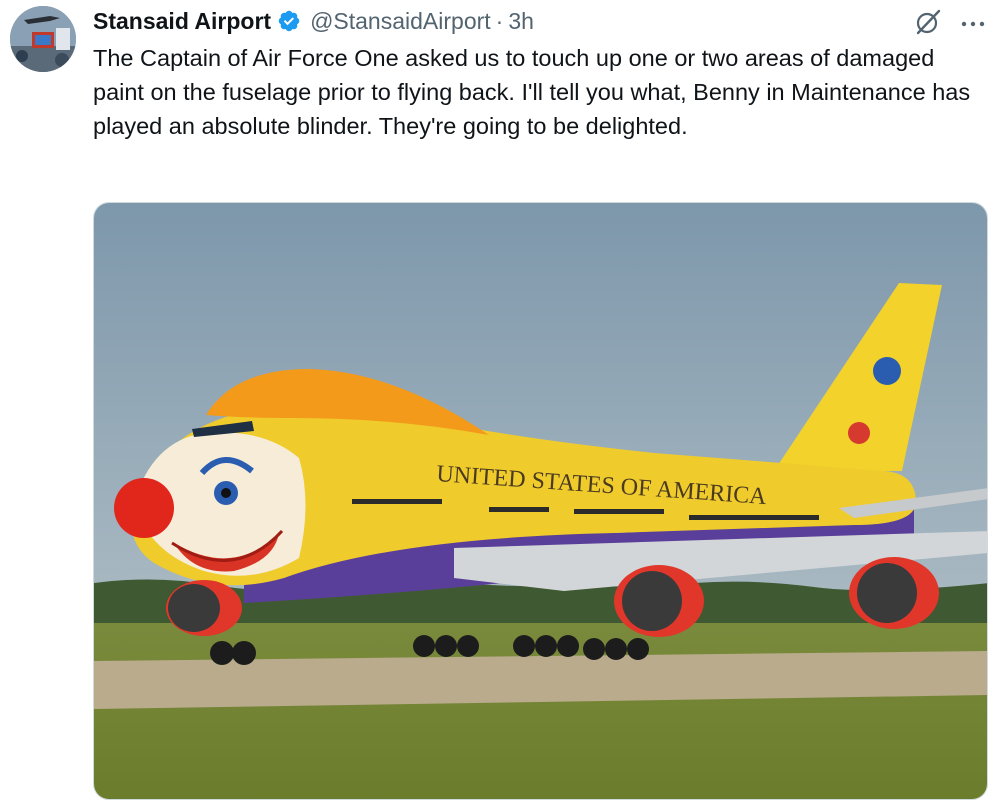 Image resolution: width=1000 pixels, height=808 pixels. Describe the element at coordinates (400, 21) in the screenshot. I see `author-handle: @StansaidAirport` at that location.